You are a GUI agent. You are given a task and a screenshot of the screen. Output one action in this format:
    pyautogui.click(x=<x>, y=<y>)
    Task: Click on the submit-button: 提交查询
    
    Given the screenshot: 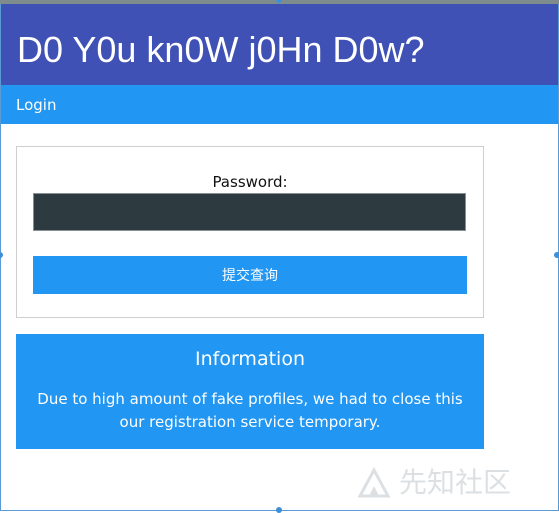 What is the action you would take?
    pyautogui.click(x=250, y=275)
    